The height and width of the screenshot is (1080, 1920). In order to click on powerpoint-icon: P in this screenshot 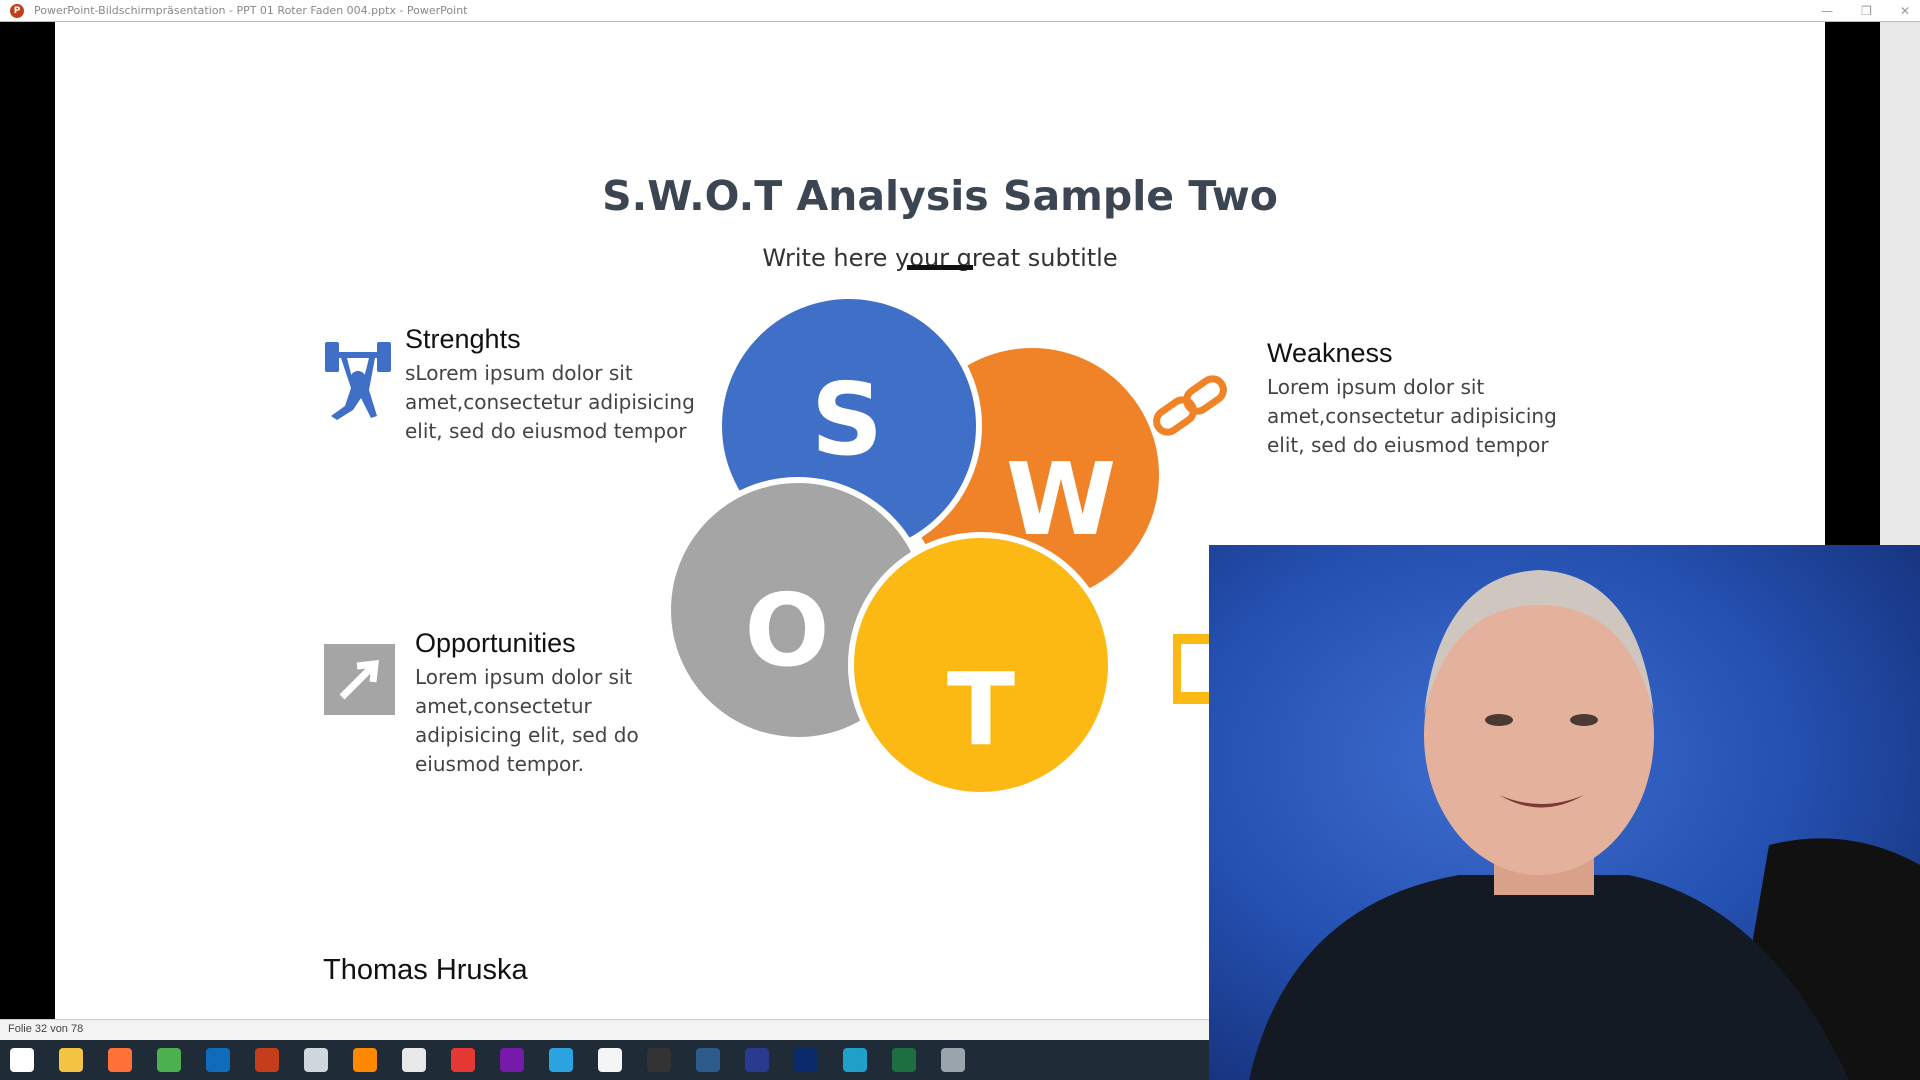, I will do `click(17, 10)`.